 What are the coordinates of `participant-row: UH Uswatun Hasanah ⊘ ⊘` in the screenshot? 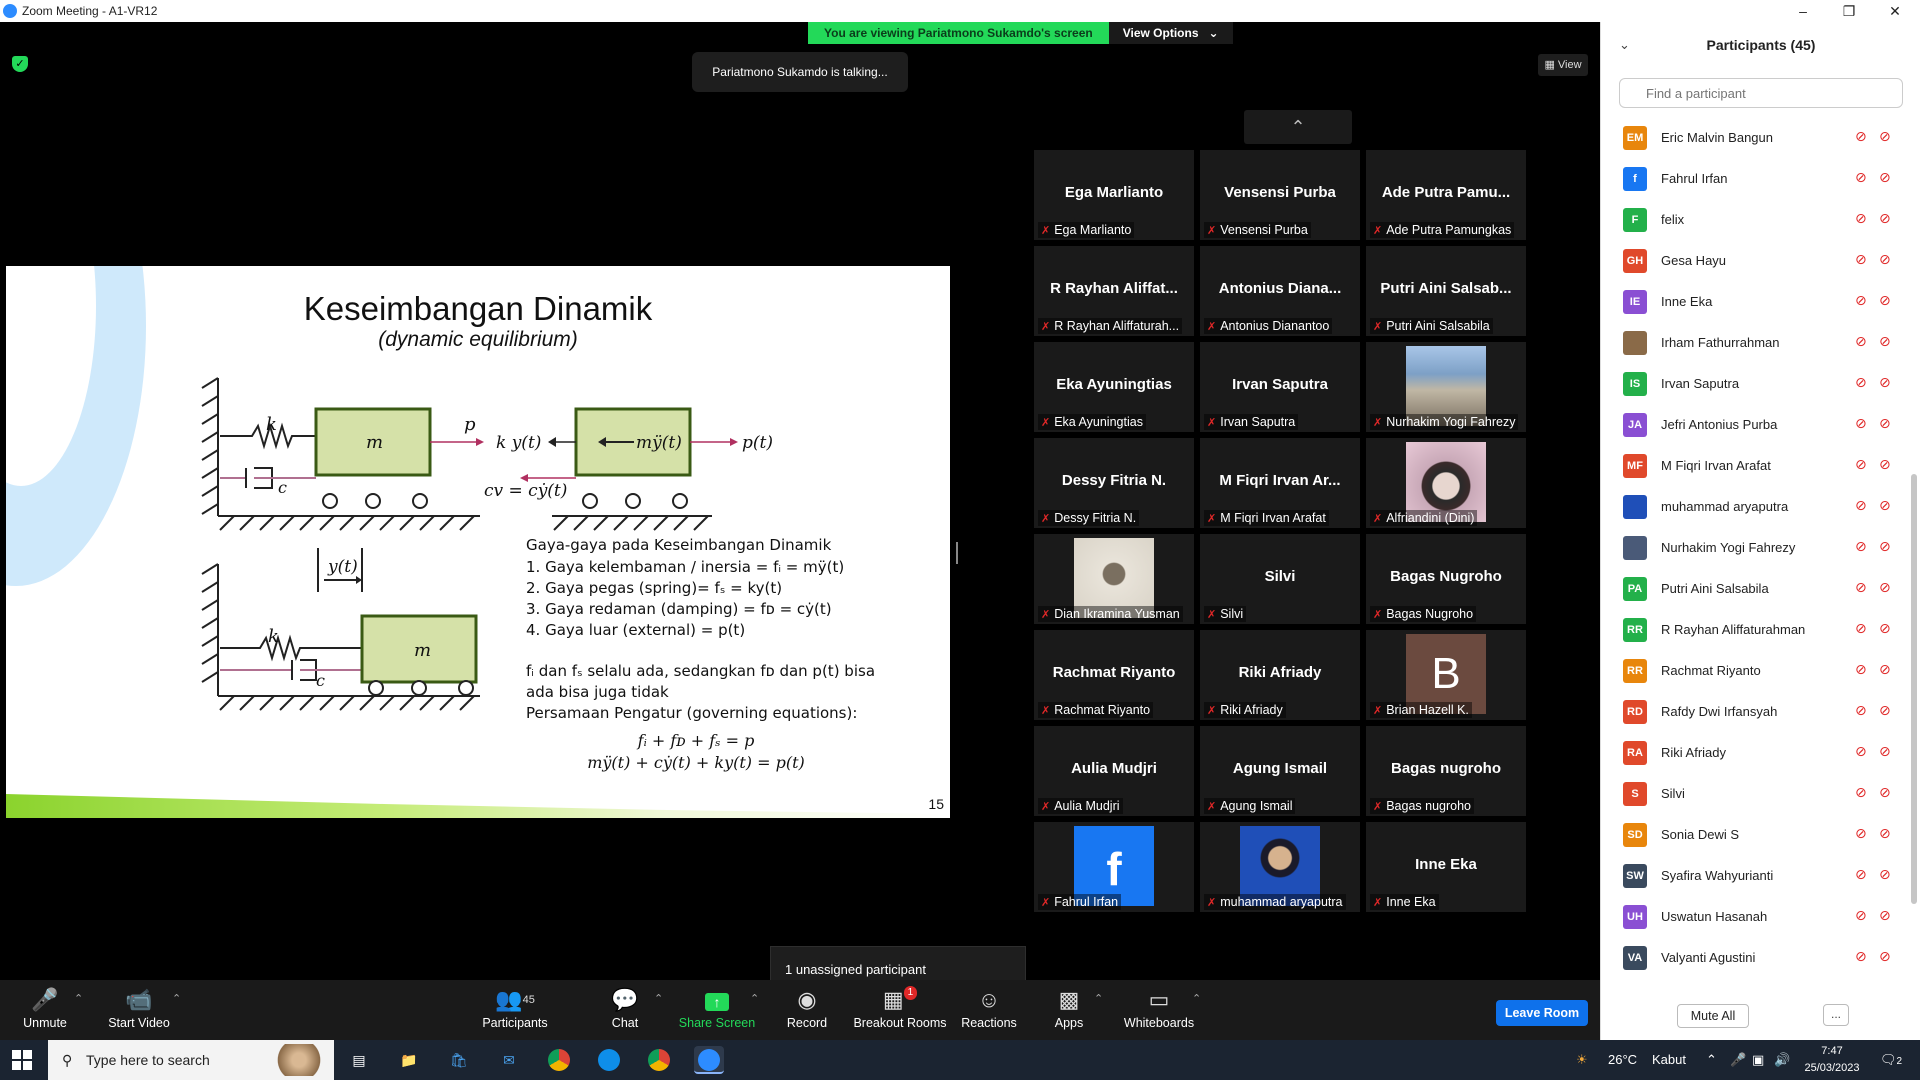 It's located at (1756, 917).